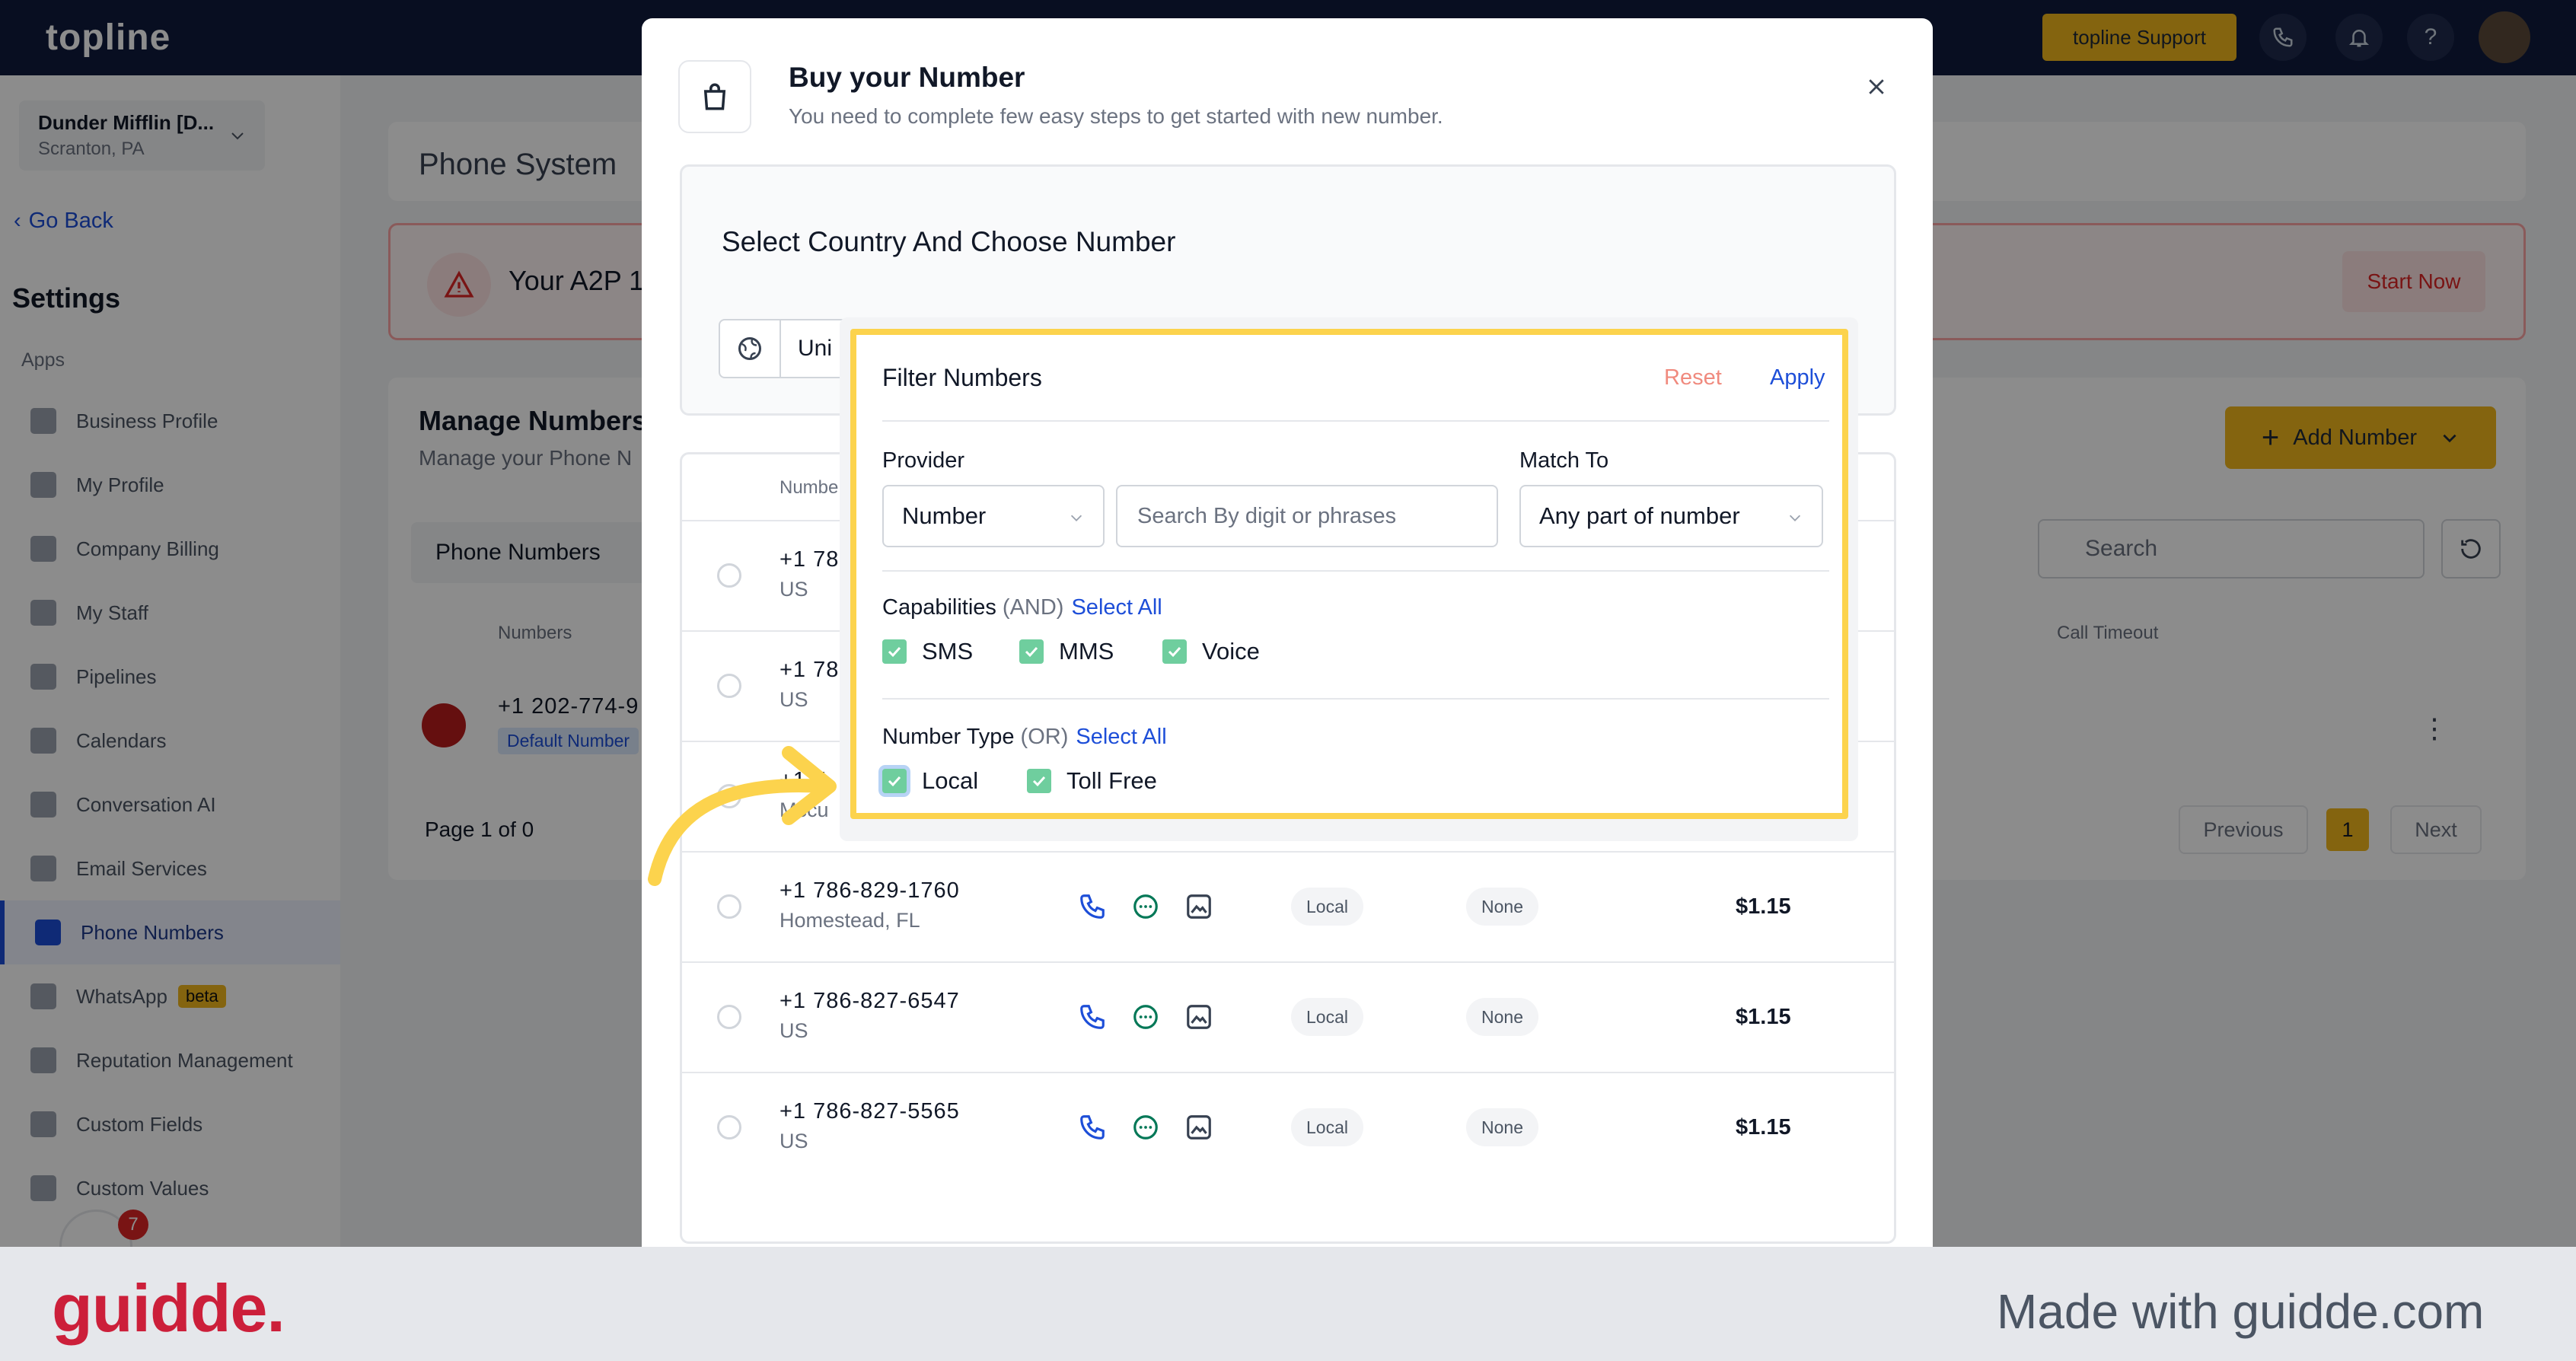 This screenshot has height=1361, width=2576. Describe the element at coordinates (850, 920) in the screenshot. I see `row-location: Homestead, FL` at that location.